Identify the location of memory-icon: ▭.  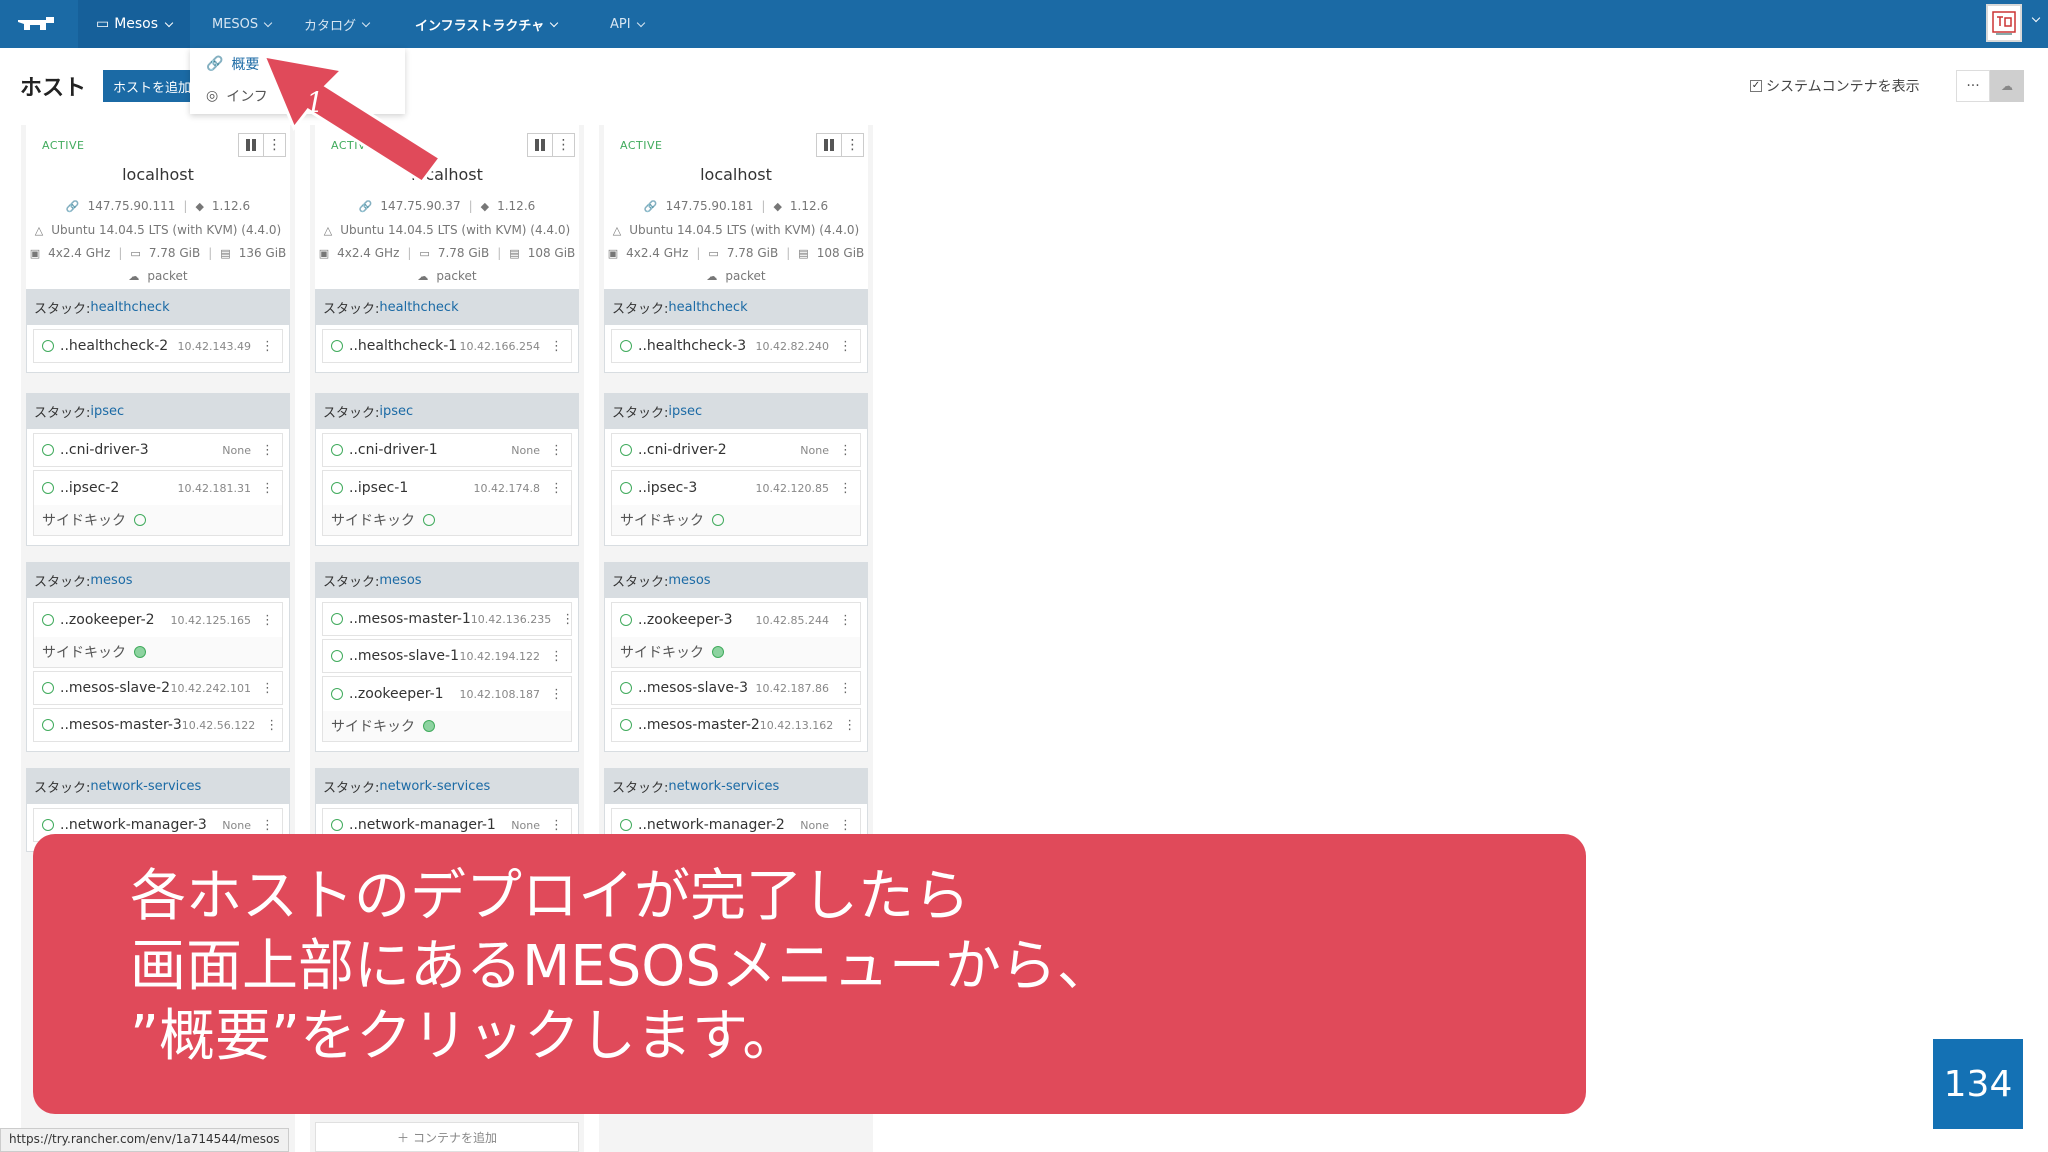
(135, 253).